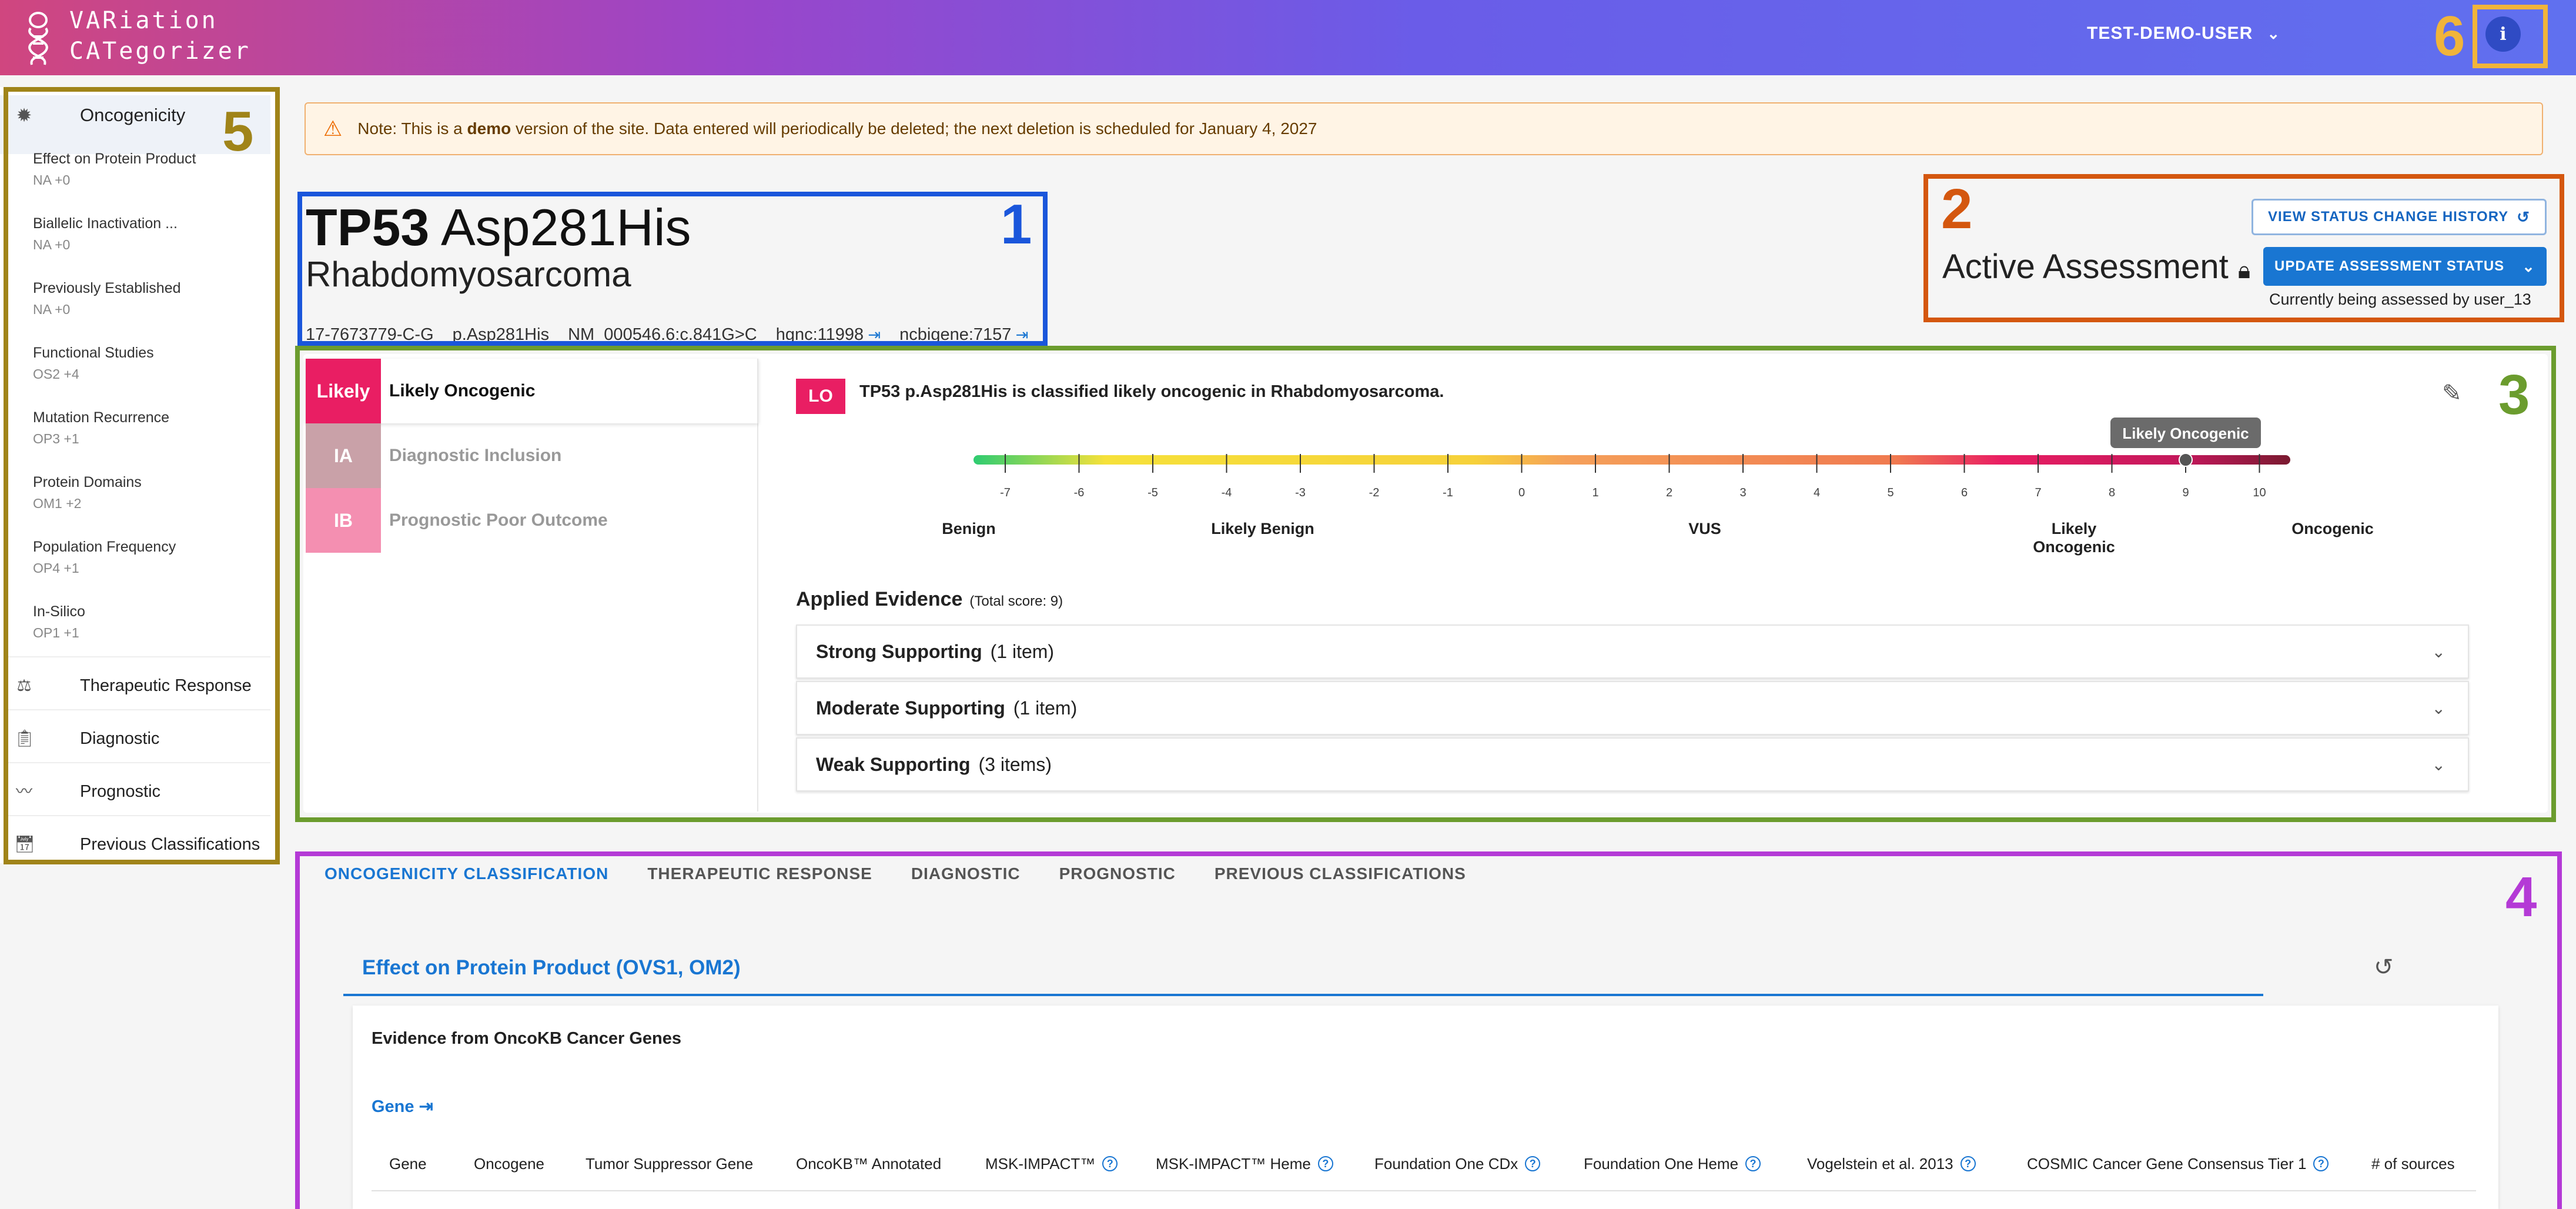 The image size is (2576, 1209). I want to click on column-header: Tumor Suppressor Gene, so click(669, 1163).